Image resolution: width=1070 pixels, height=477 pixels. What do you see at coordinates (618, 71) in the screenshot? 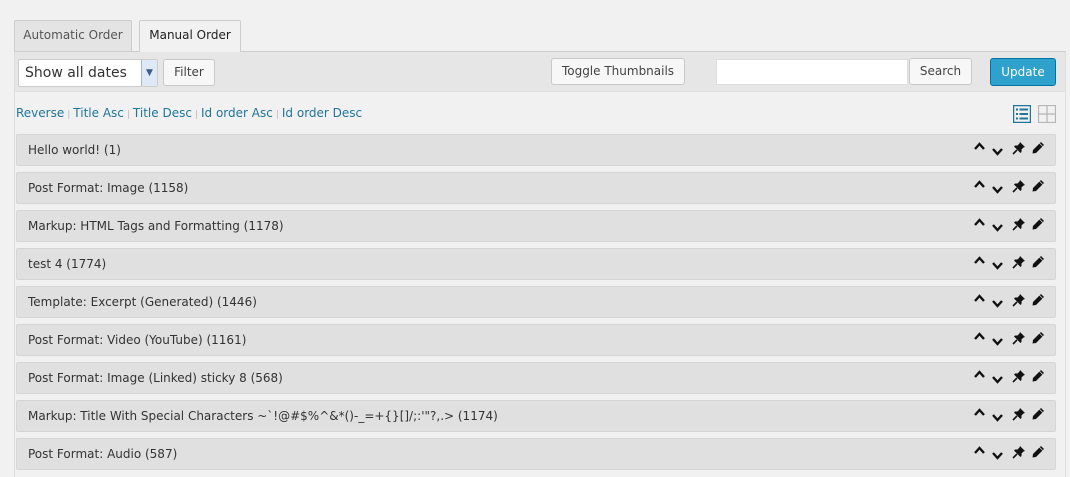
I see `toggle-thumbnails-button: Toggle Thumbnails` at bounding box center [618, 71].